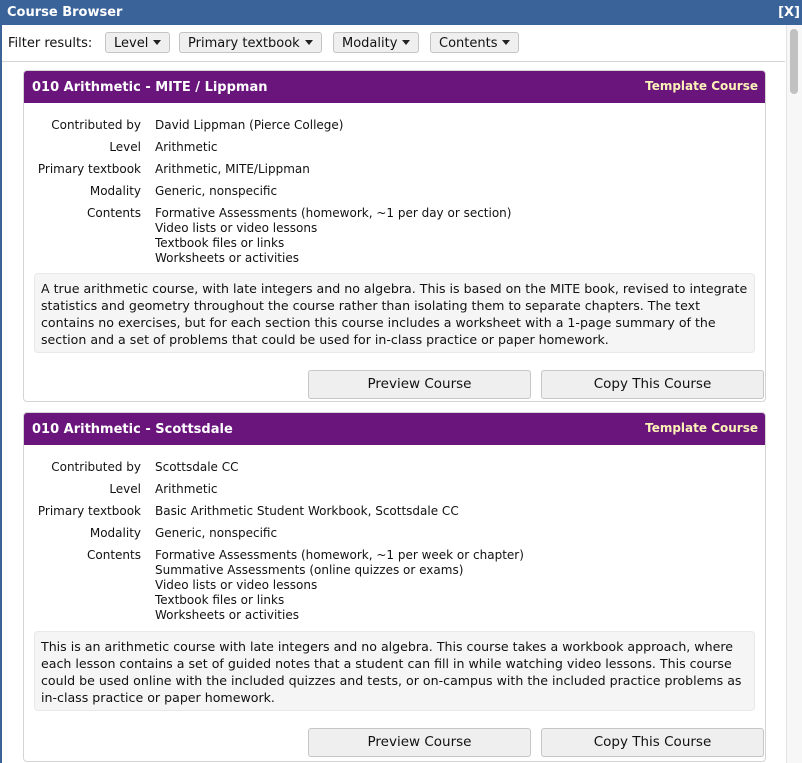 This screenshot has width=802, height=763. I want to click on detail-value: Arithmetic, MITE/Lippman, so click(232, 169).